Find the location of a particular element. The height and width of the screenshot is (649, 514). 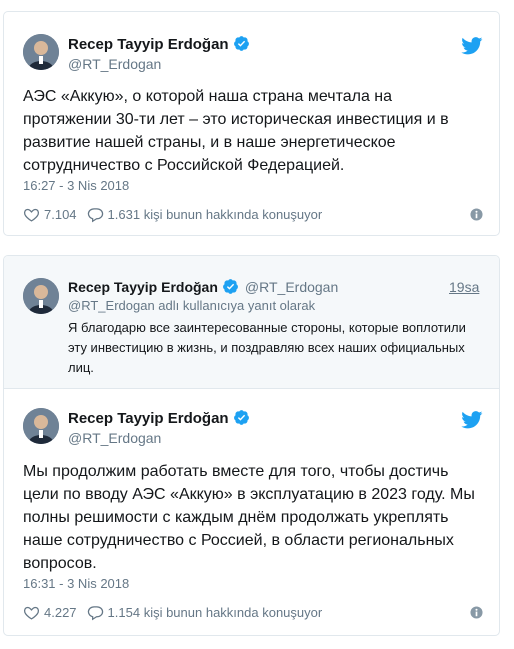

reply-action: 1.631 kişi bunun hakkında konuşuyor is located at coordinates (205, 214).